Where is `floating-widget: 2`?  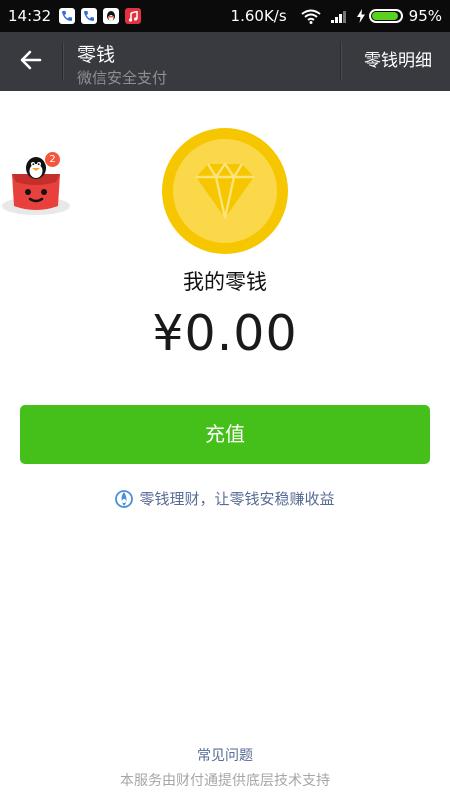
floating-widget: 2 is located at coordinates (39, 184).